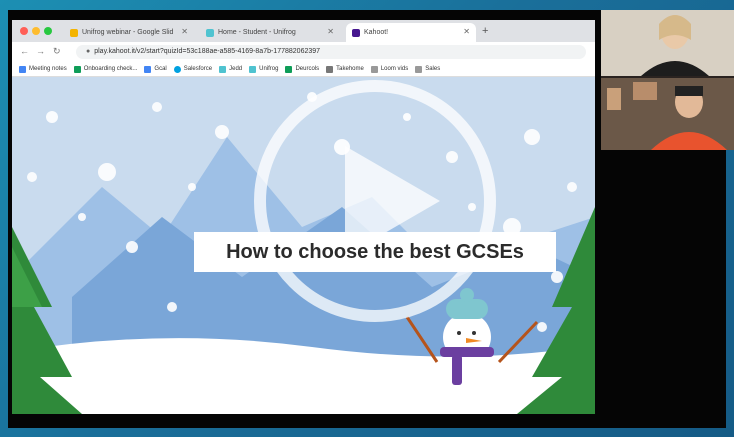  What do you see at coordinates (350, 69) in the screenshot?
I see `bookmark-label: Takehome` at bounding box center [350, 69].